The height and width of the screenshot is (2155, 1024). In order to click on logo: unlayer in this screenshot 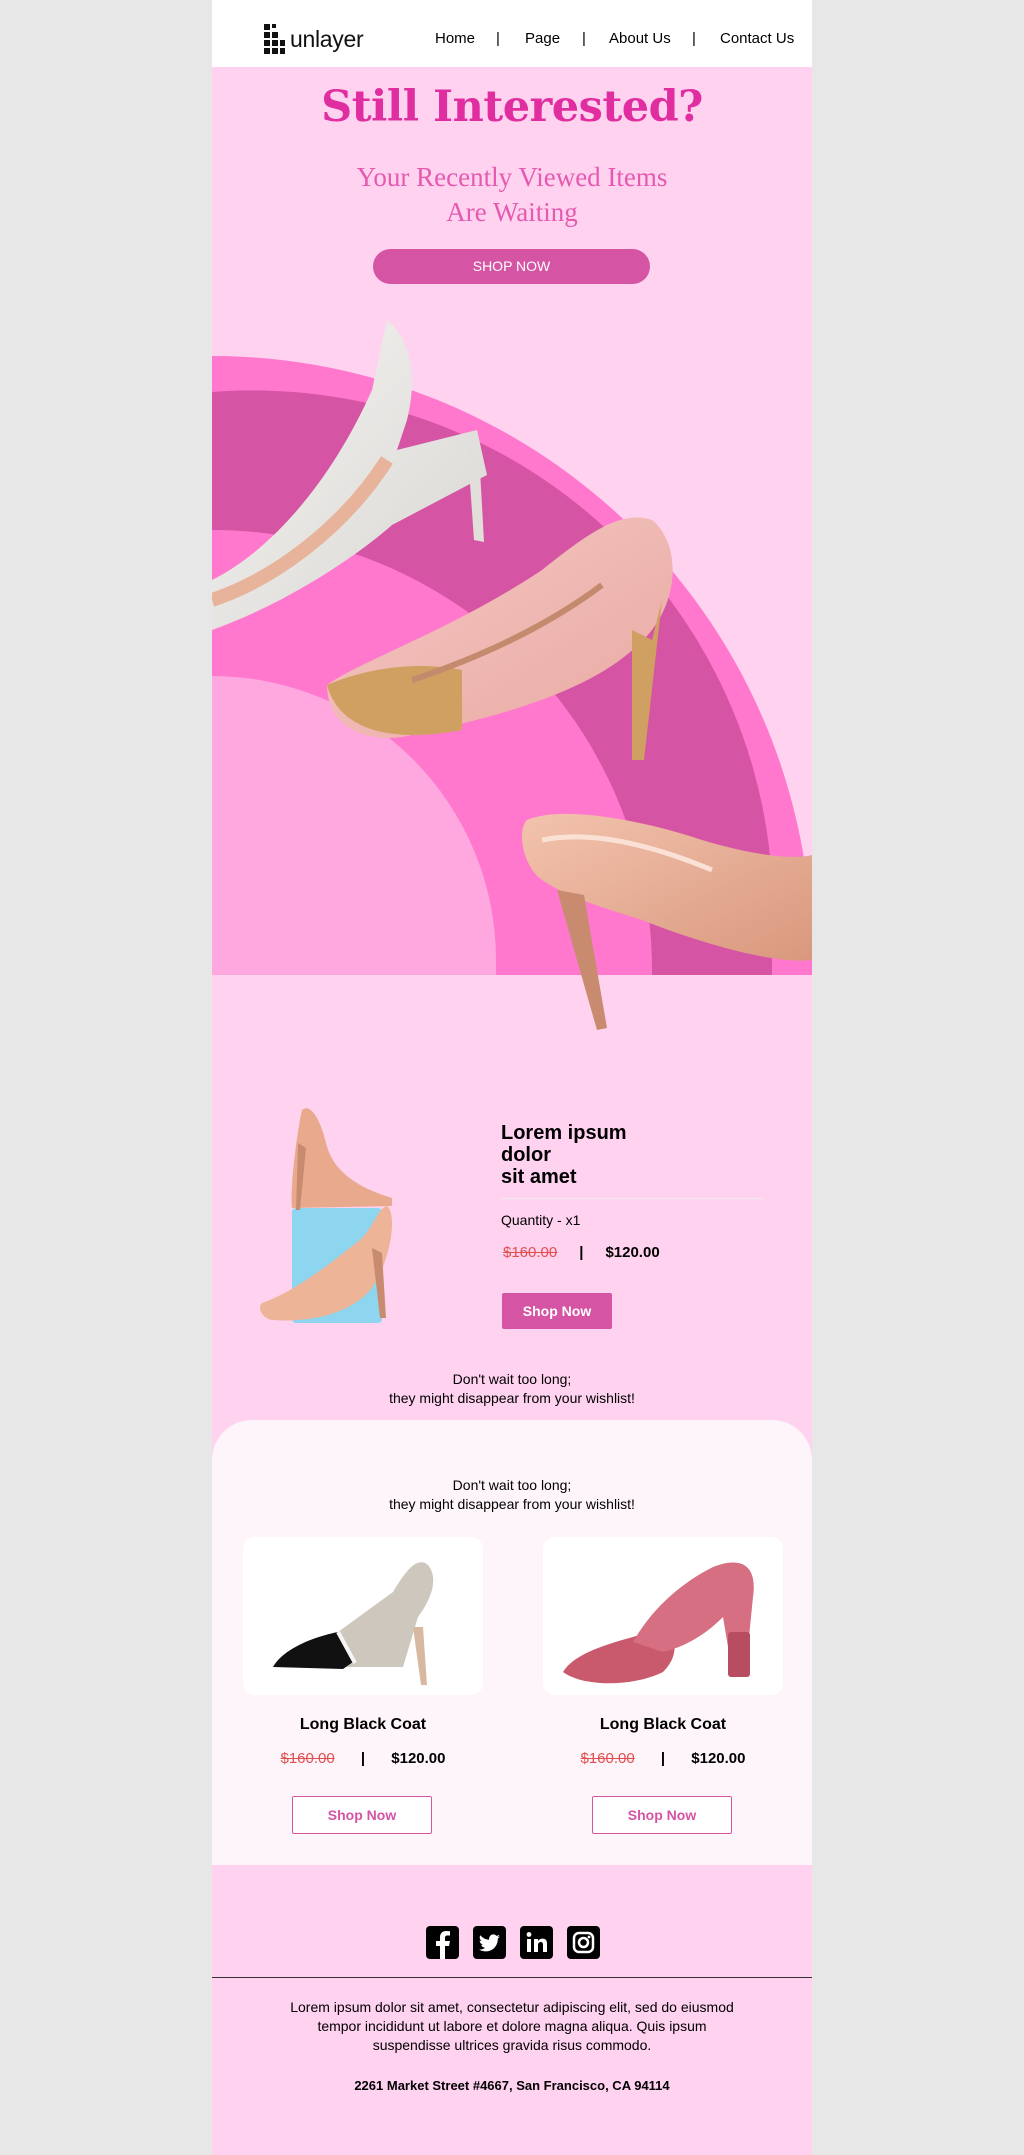, I will do `click(314, 39)`.